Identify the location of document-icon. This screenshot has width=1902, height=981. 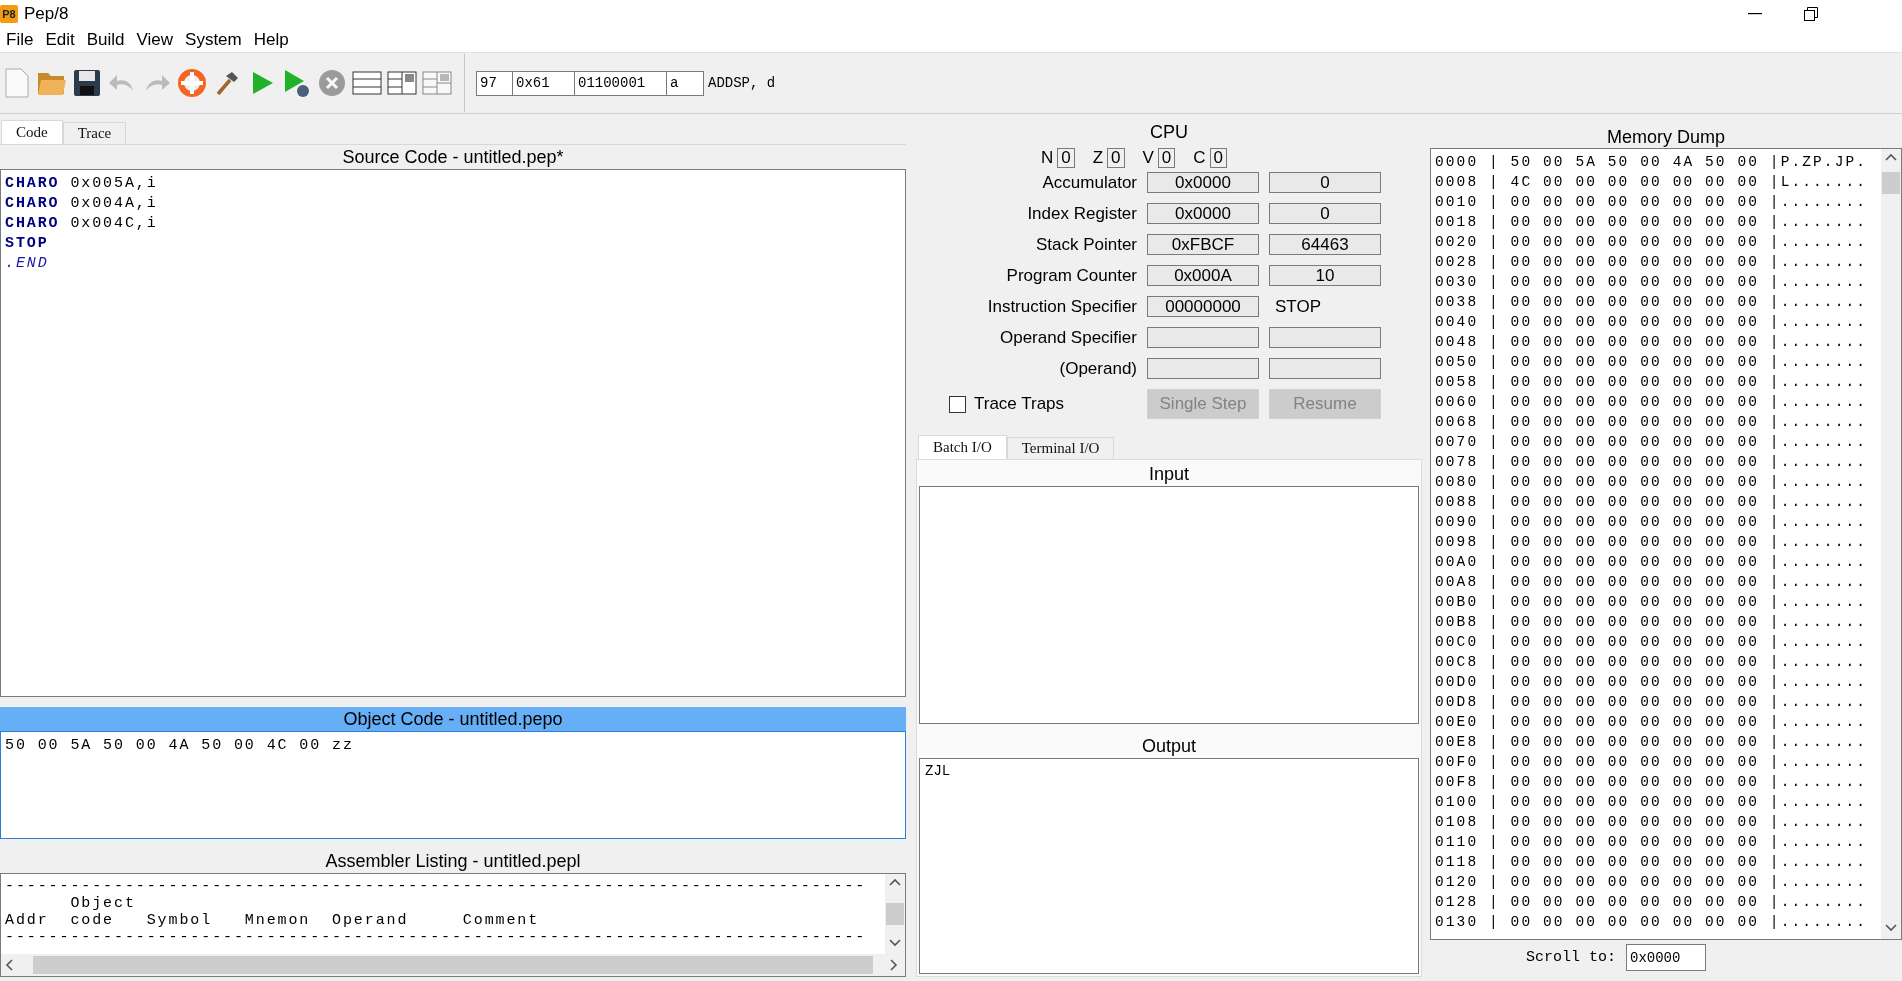
(17, 83).